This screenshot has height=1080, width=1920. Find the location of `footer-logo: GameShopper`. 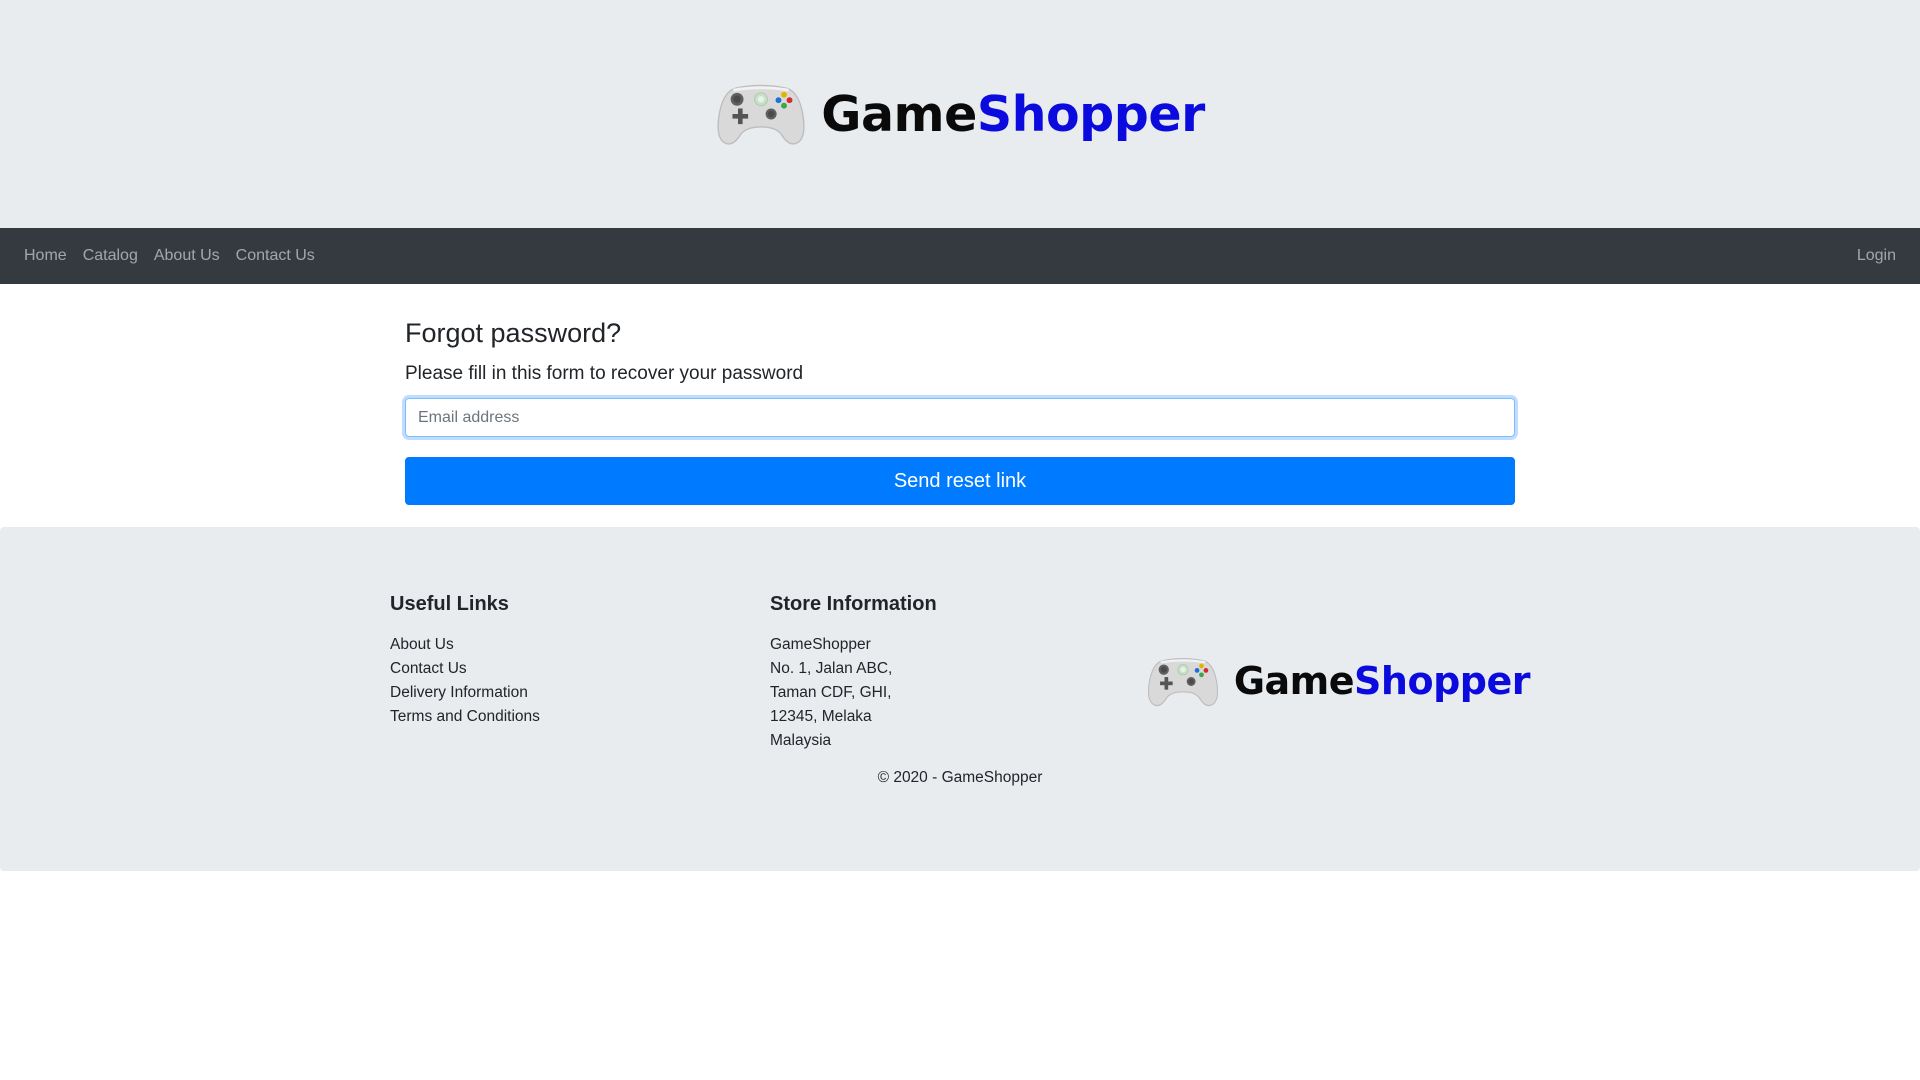

footer-logo: GameShopper is located at coordinates (1338, 681).